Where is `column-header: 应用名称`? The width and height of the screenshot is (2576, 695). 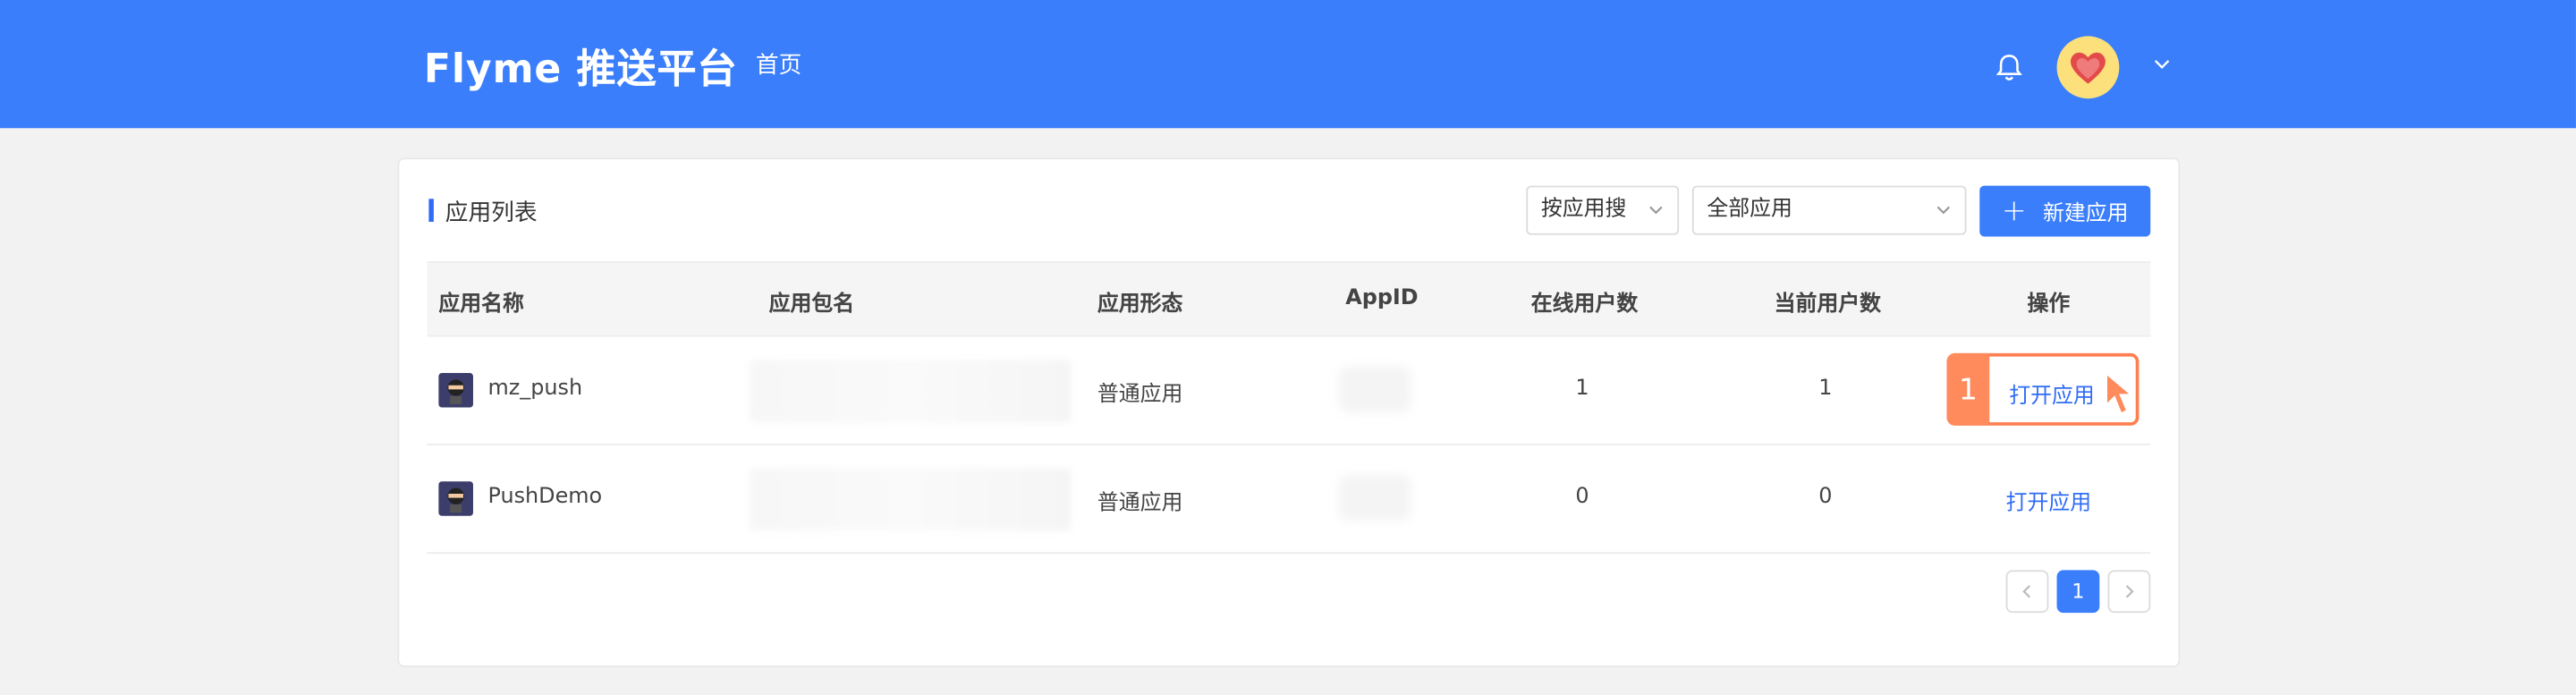 column-header: 应用名称 is located at coordinates (481, 305).